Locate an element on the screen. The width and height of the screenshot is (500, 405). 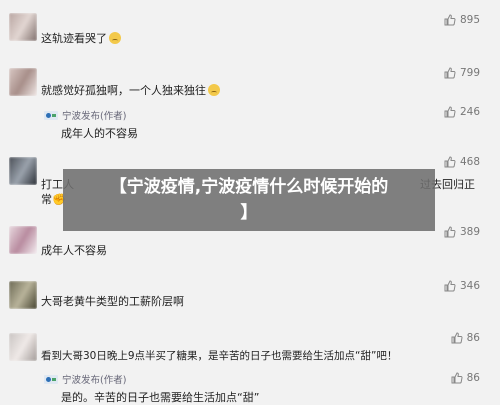
like-button: 895 is located at coordinates (462, 20).